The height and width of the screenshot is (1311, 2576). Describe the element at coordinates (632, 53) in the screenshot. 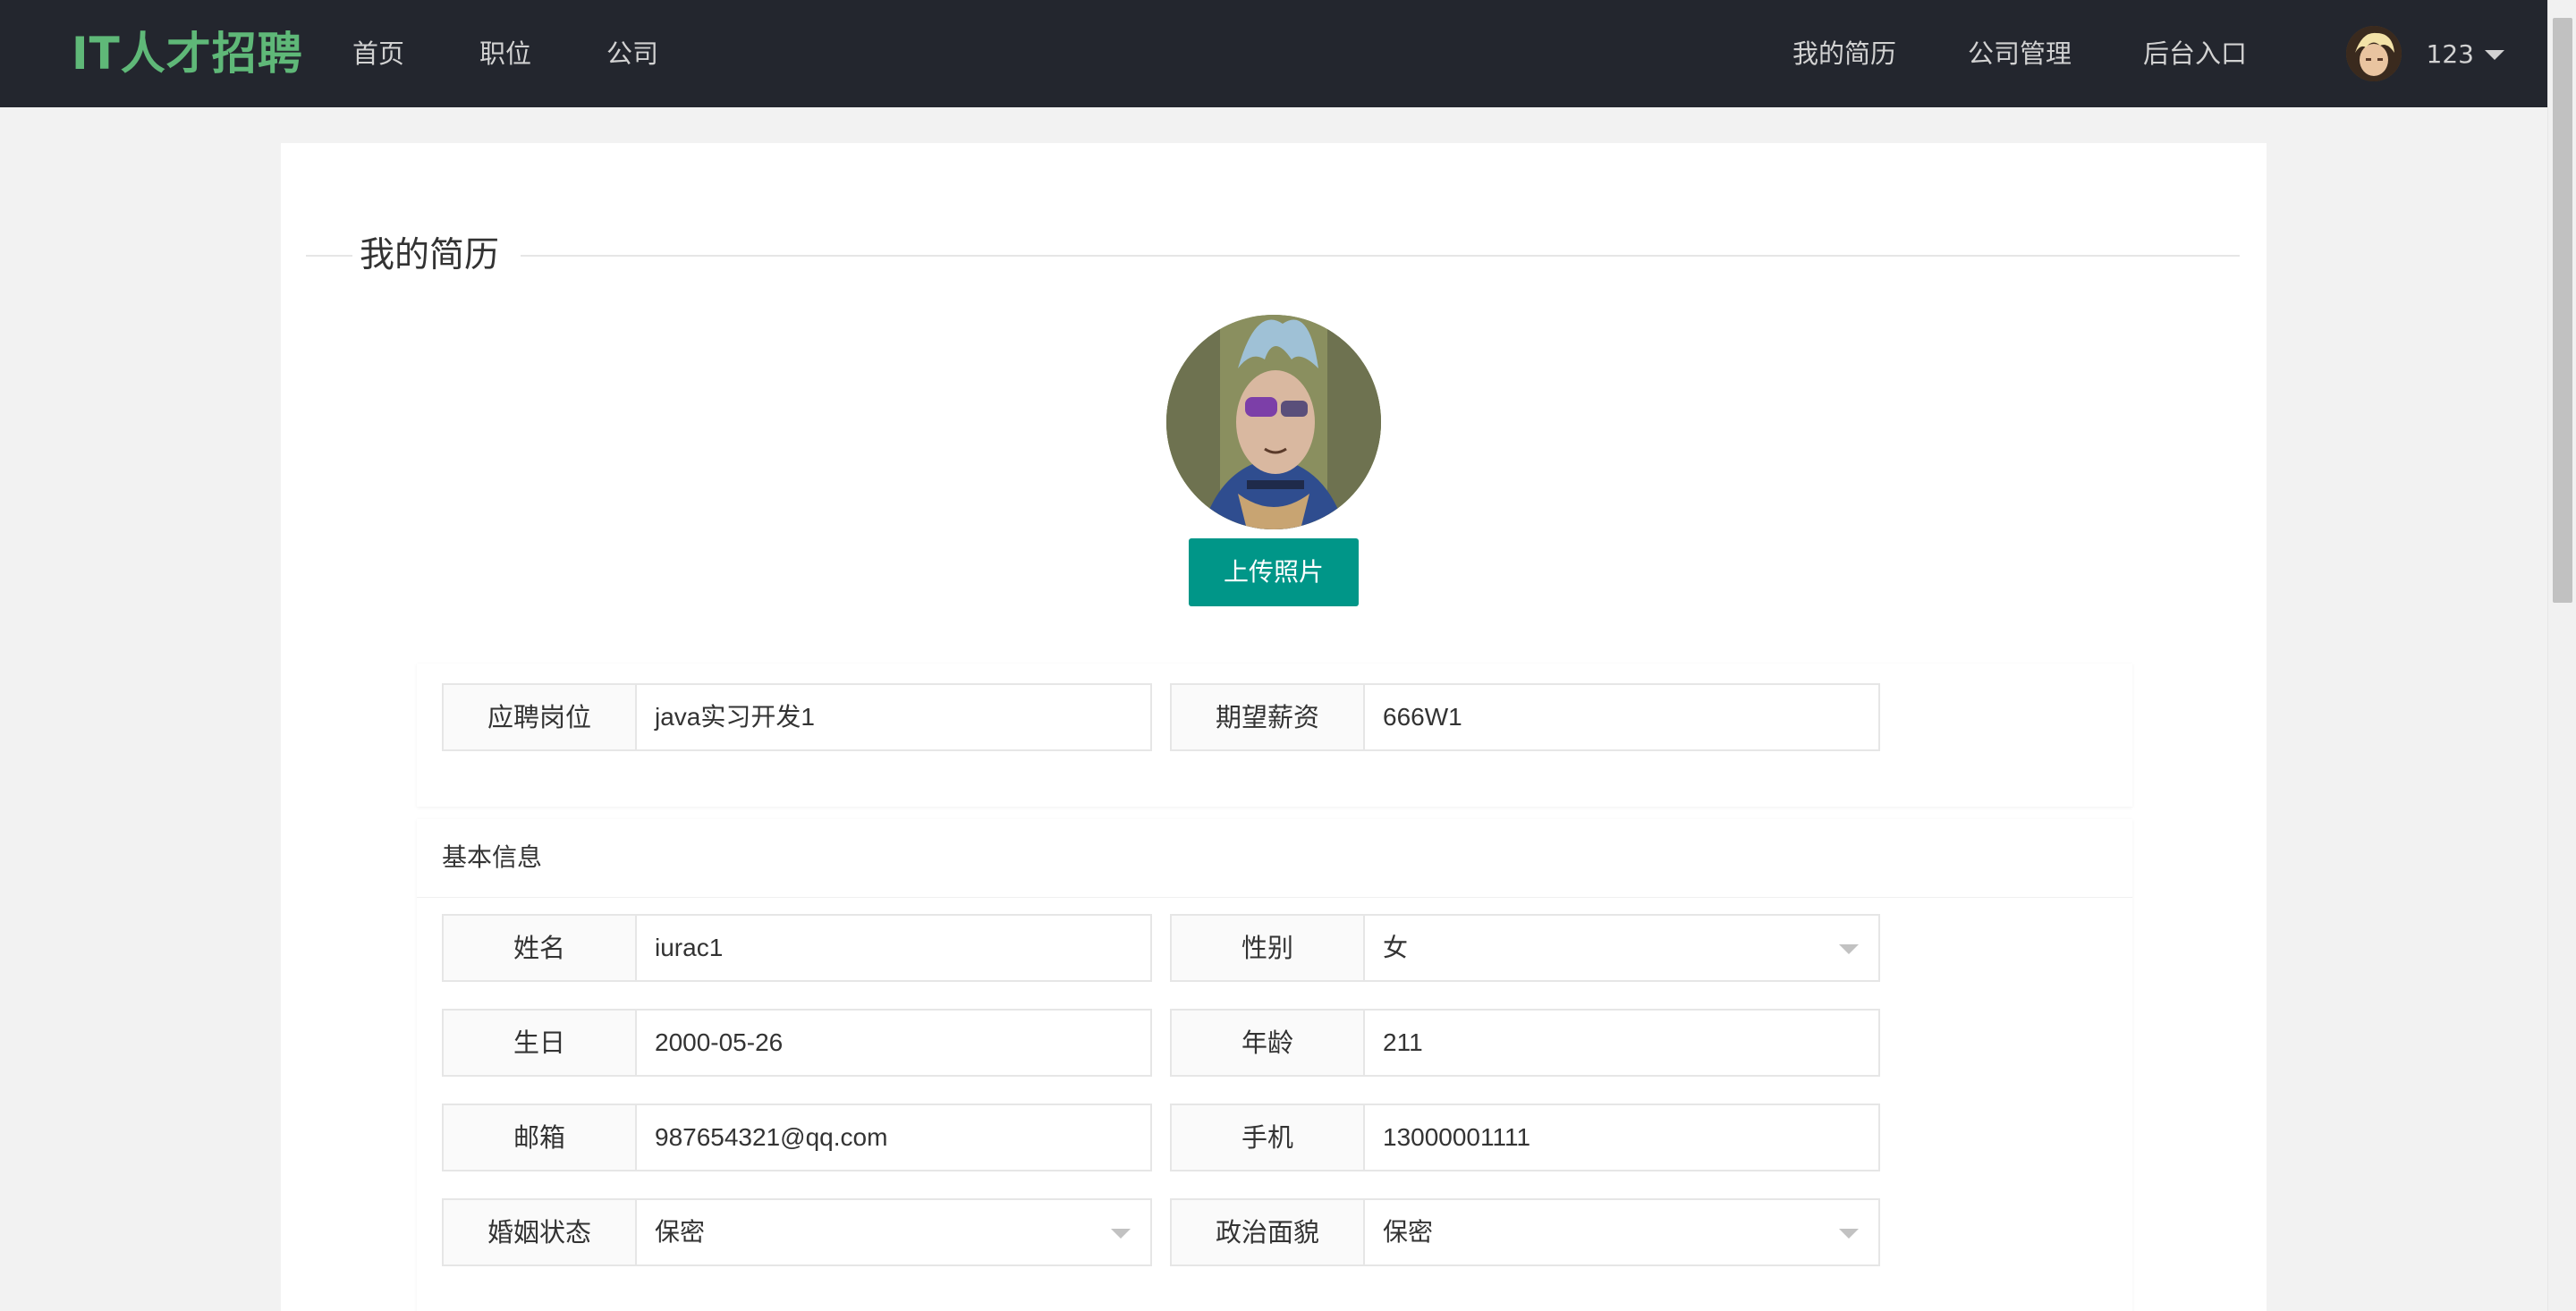

I see `nav-companies: 公司` at that location.